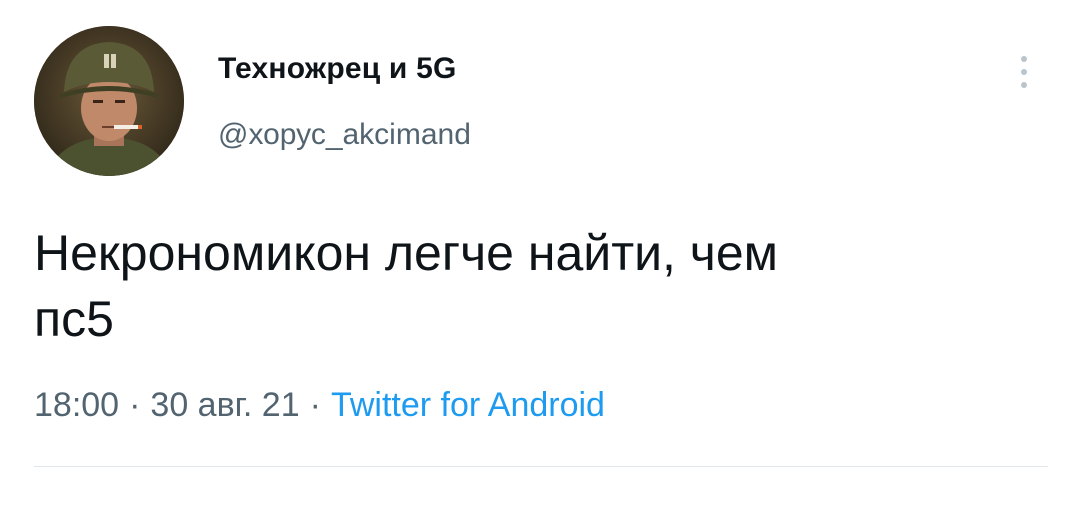  What do you see at coordinates (344, 135) in the screenshot?
I see `author-handle: @хорус_akcimand` at bounding box center [344, 135].